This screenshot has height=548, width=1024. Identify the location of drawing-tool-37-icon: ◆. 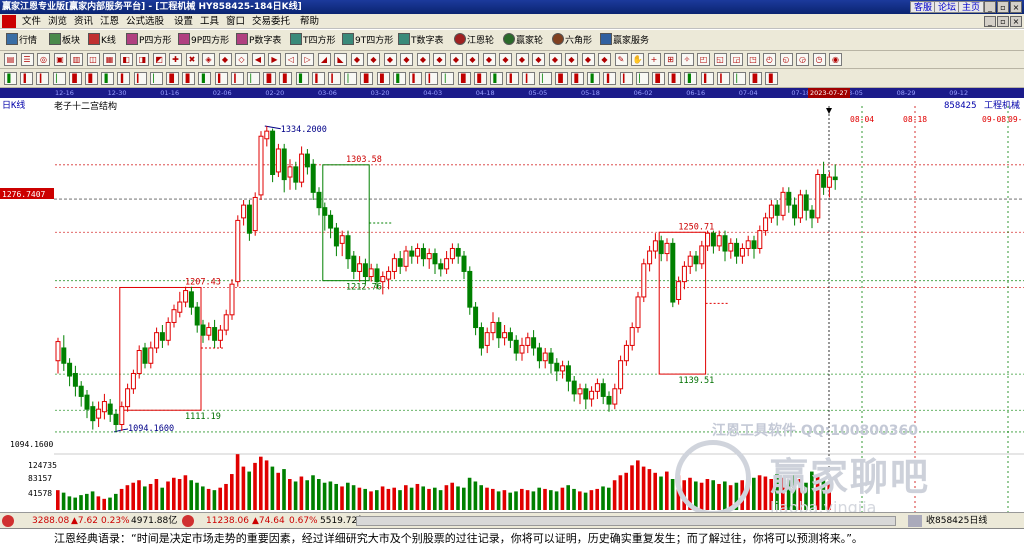
(604, 59).